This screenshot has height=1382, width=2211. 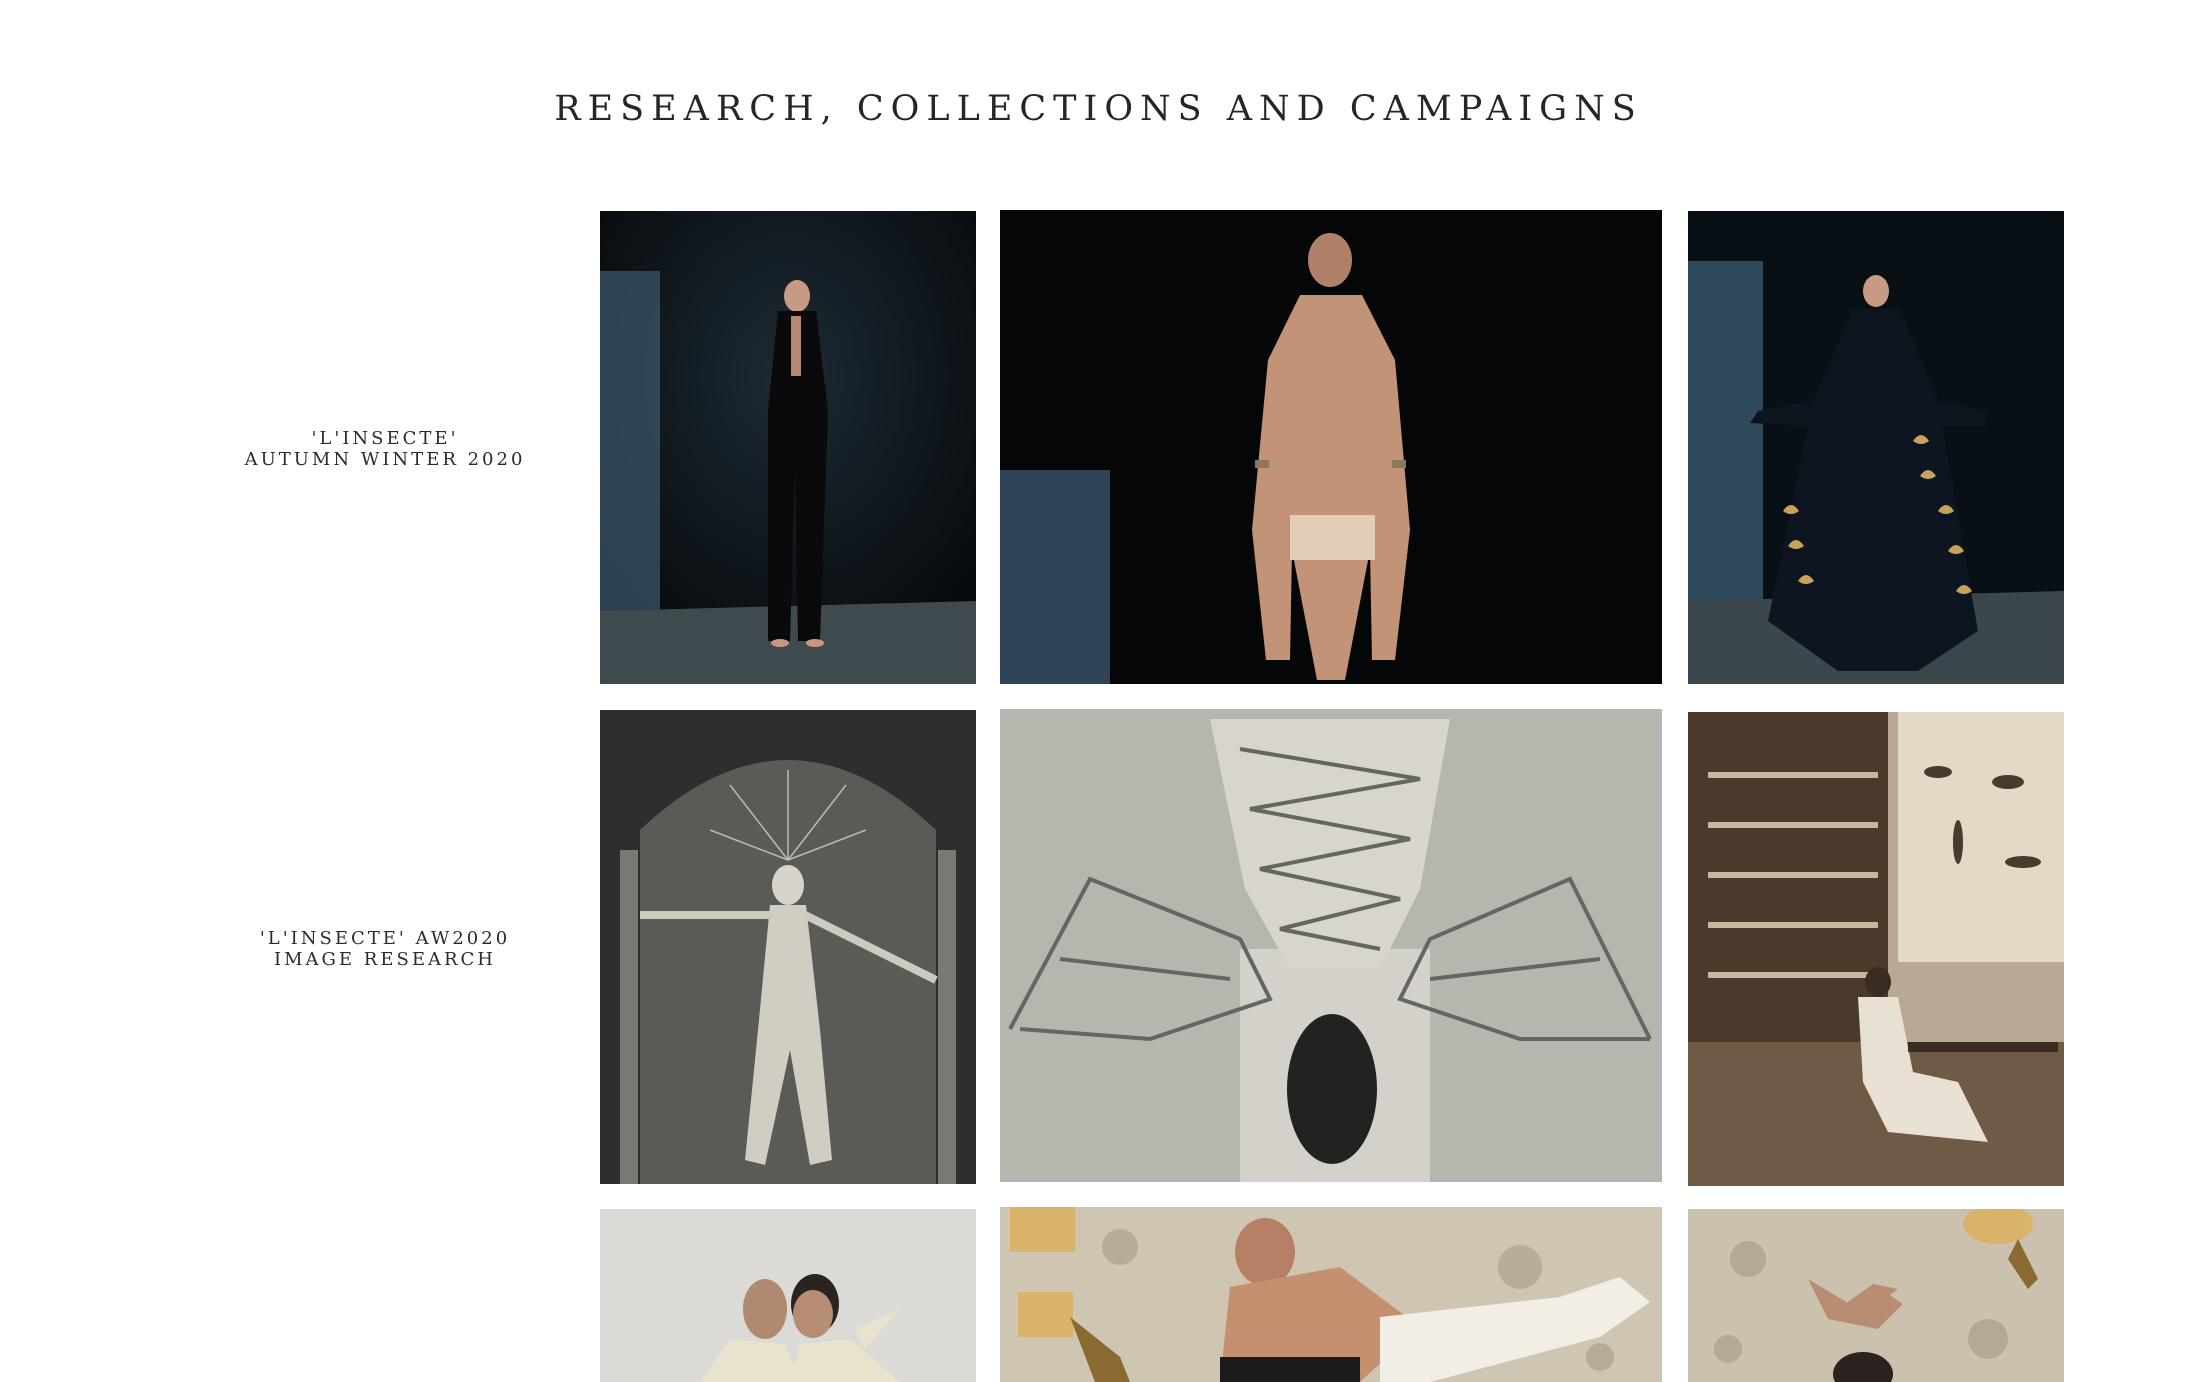 What do you see at coordinates (385, 938) in the screenshot?
I see `caption-line: 'L'INSECTE' AW2020` at bounding box center [385, 938].